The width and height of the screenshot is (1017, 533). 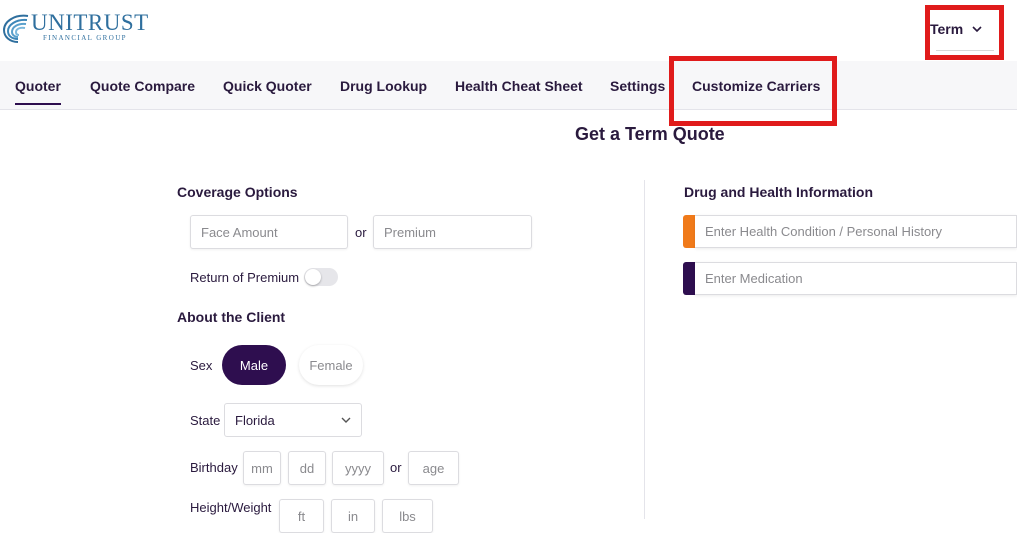 What do you see at coordinates (689, 231) in the screenshot?
I see `condition-color-bar` at bounding box center [689, 231].